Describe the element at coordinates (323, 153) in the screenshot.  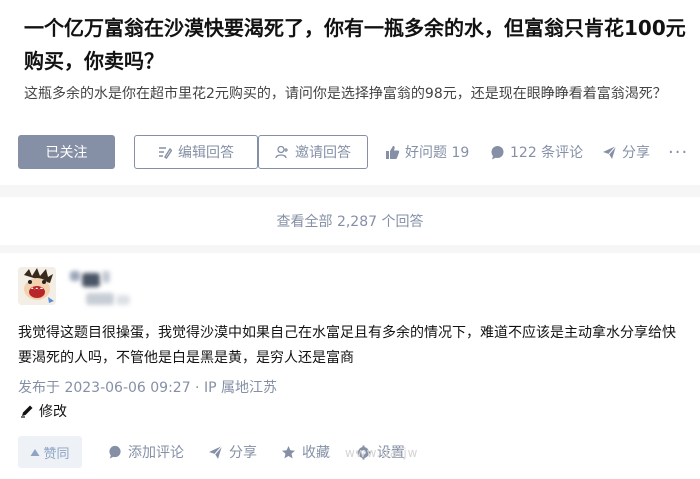
I see `invite-answer-label: 邀请回答` at that location.